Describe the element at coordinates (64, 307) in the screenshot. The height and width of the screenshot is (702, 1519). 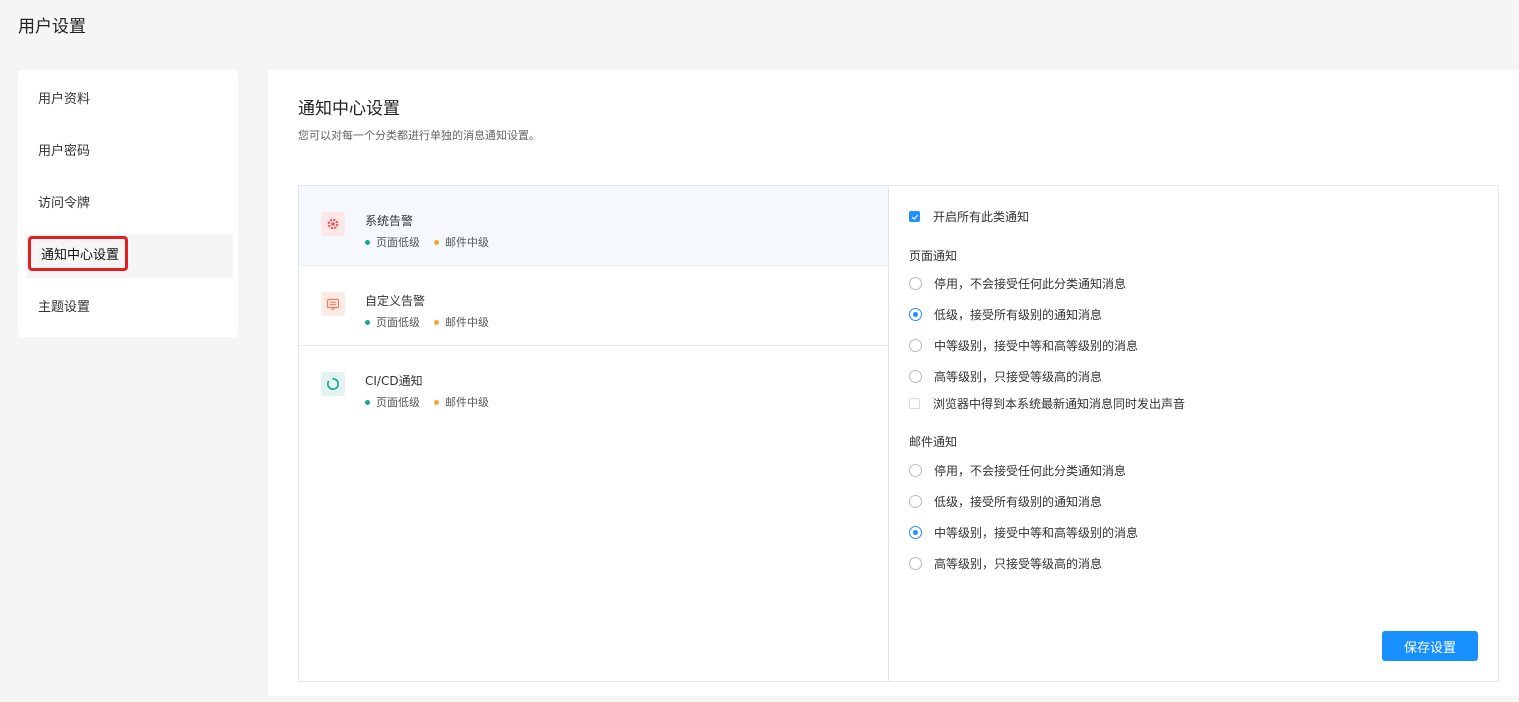
I see `sidebar-item-label: 主题设置` at that location.